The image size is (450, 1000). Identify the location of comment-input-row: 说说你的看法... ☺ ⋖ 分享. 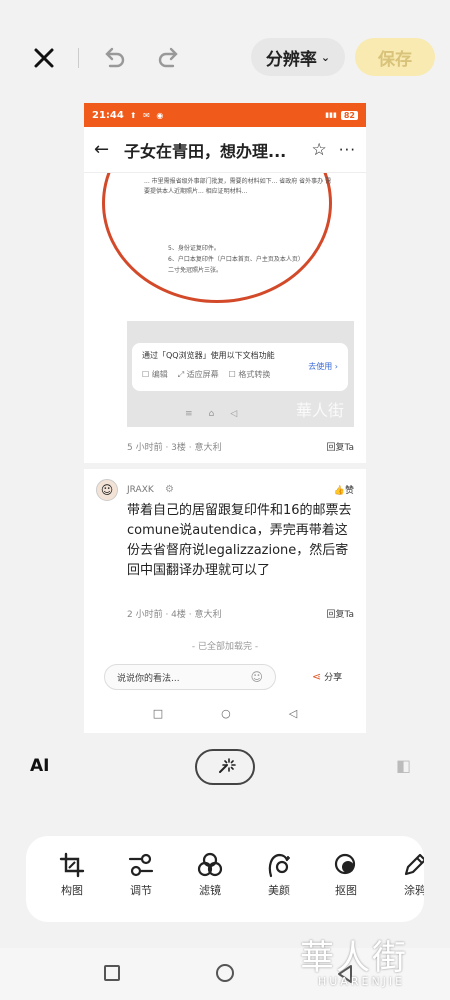
(225, 679).